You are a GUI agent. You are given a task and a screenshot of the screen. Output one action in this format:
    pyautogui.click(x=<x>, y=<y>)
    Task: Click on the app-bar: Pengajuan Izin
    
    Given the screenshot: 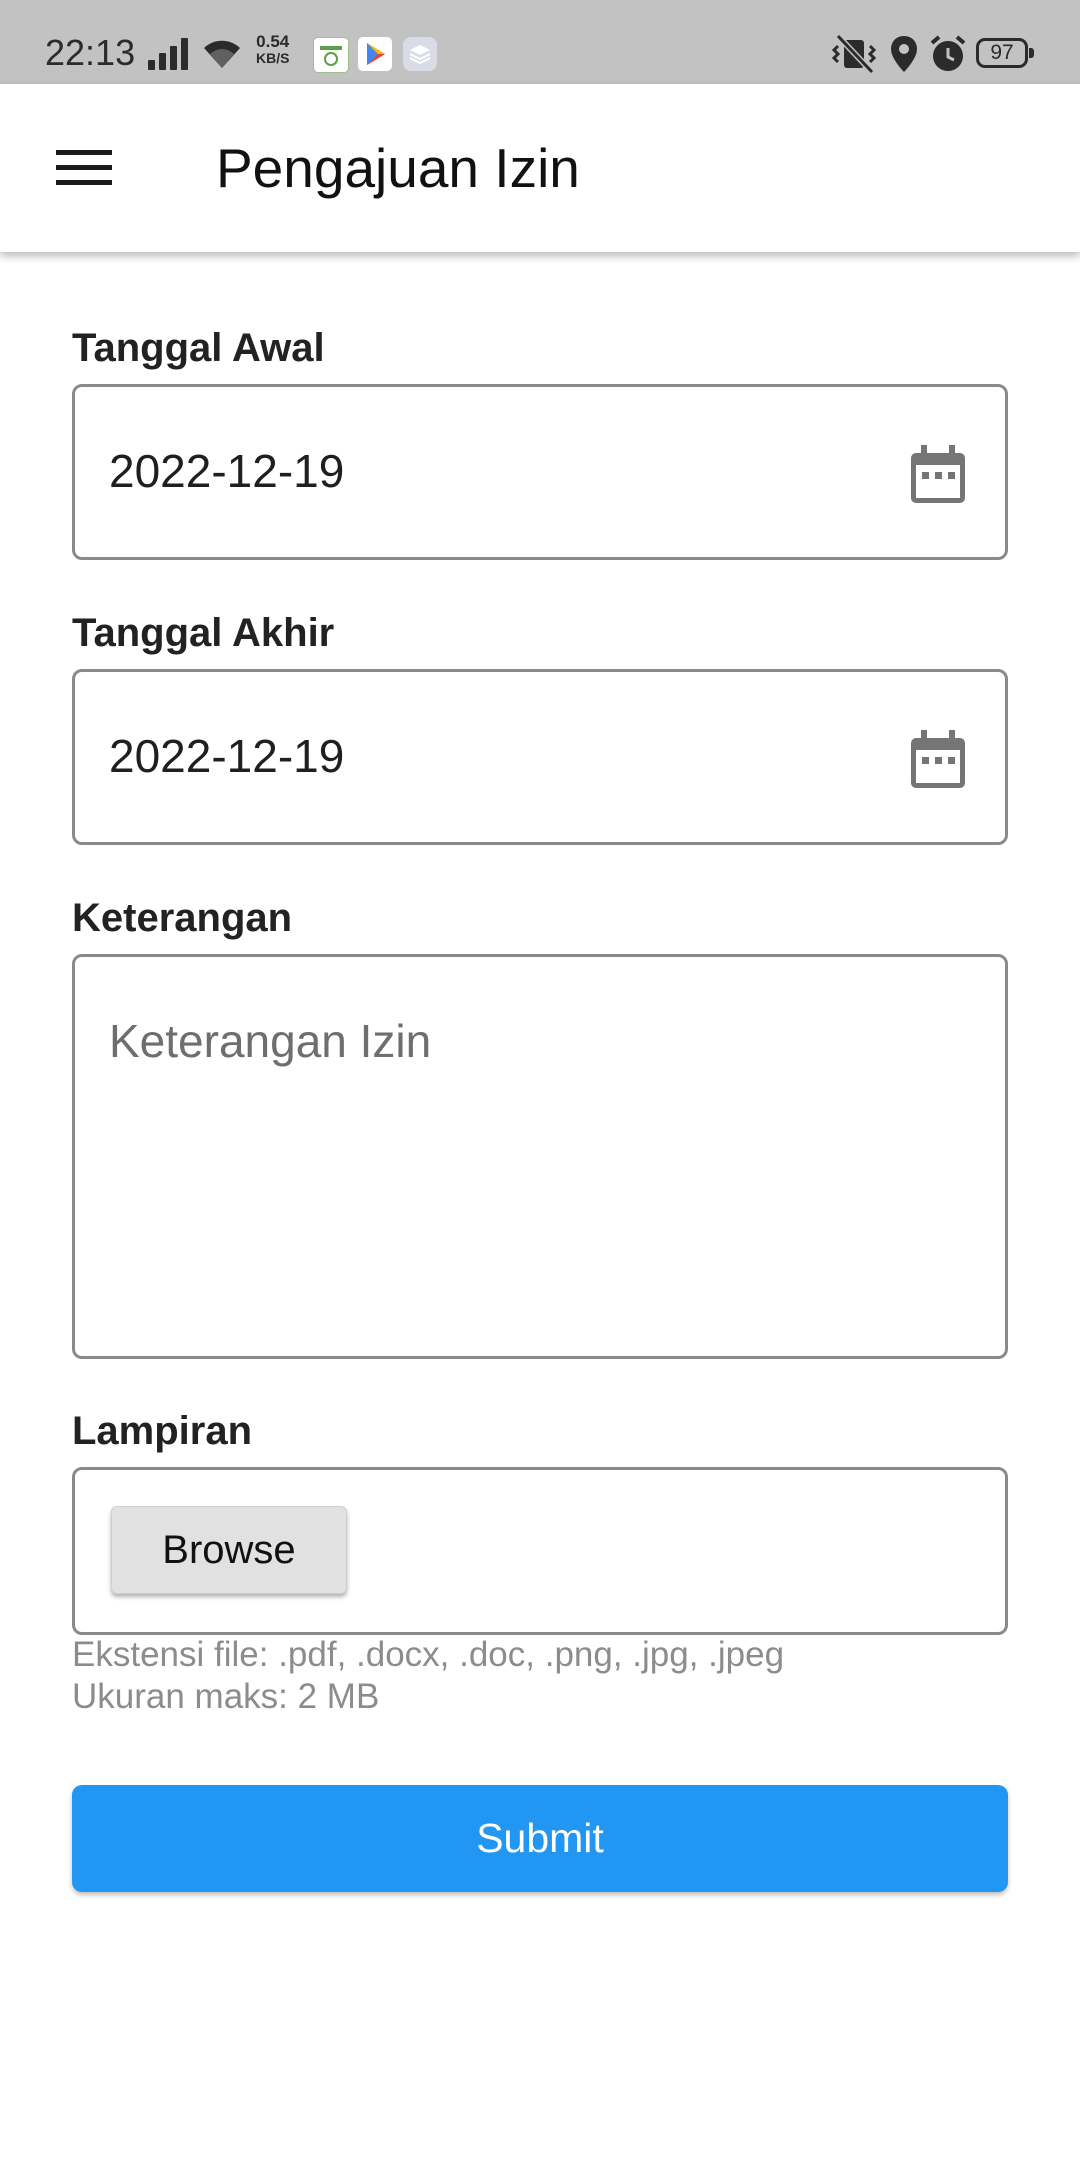 What is the action you would take?
    pyautogui.click(x=540, y=168)
    